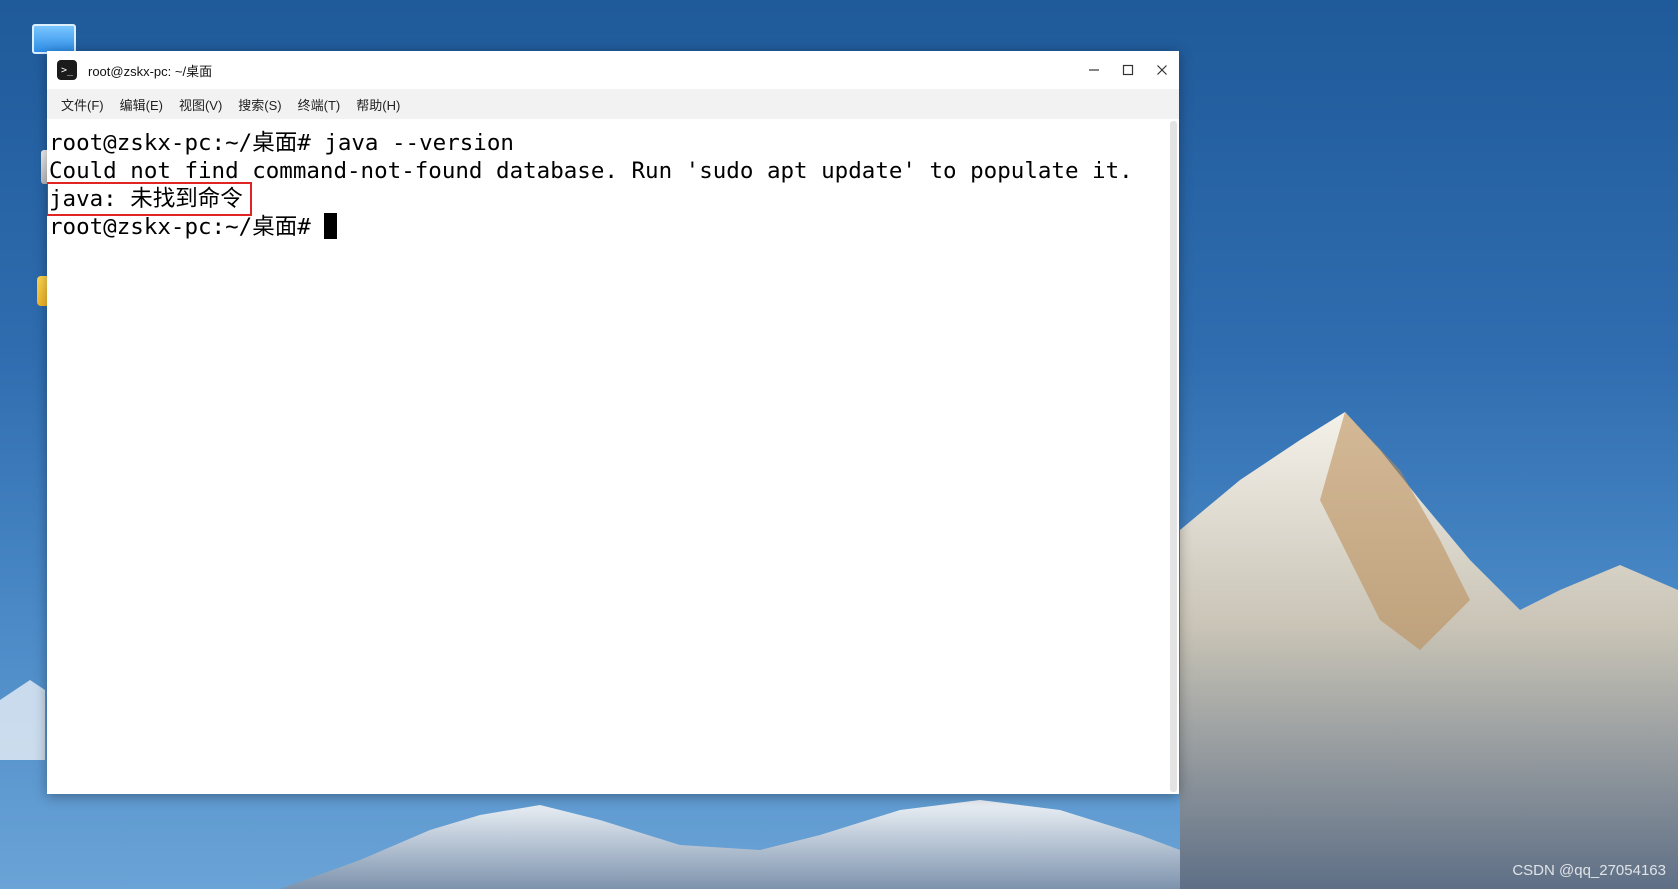 The image size is (1678, 889). I want to click on window-title: root@zskx-pc: ~/桌面, so click(150, 71).